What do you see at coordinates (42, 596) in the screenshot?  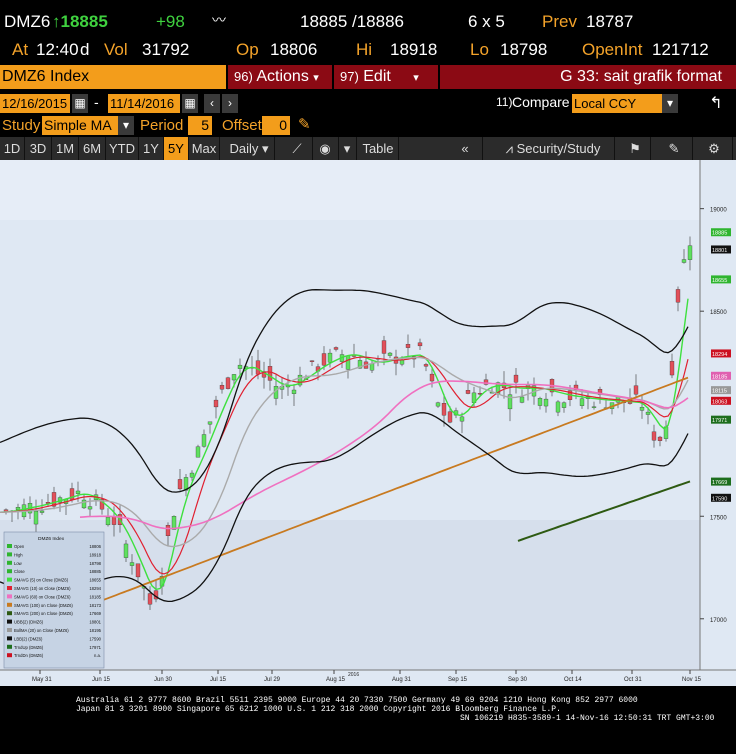 I see `legend-item-name: SMAVG (60) on Close (DMZ6)` at bounding box center [42, 596].